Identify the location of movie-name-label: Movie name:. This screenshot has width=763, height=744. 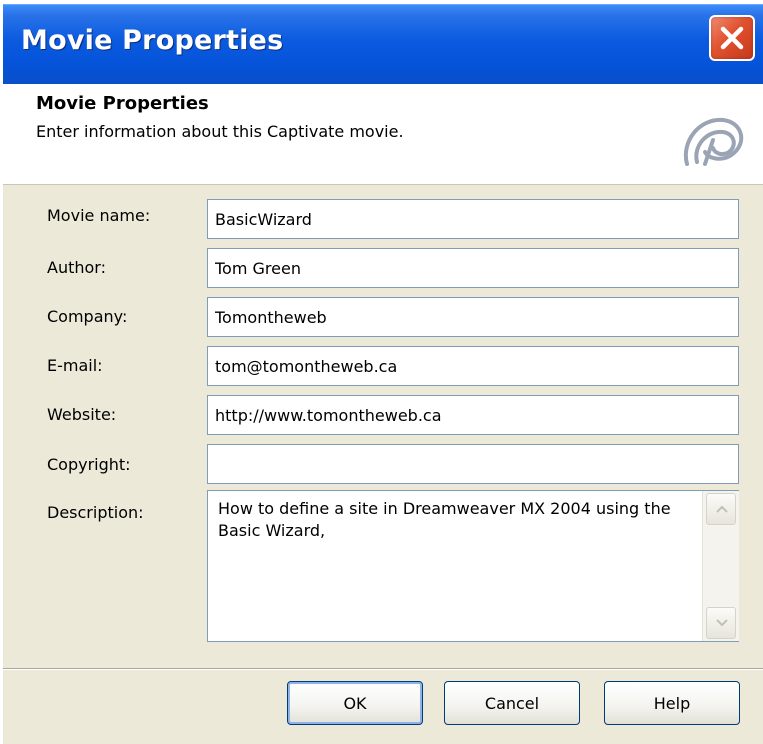
(99, 215).